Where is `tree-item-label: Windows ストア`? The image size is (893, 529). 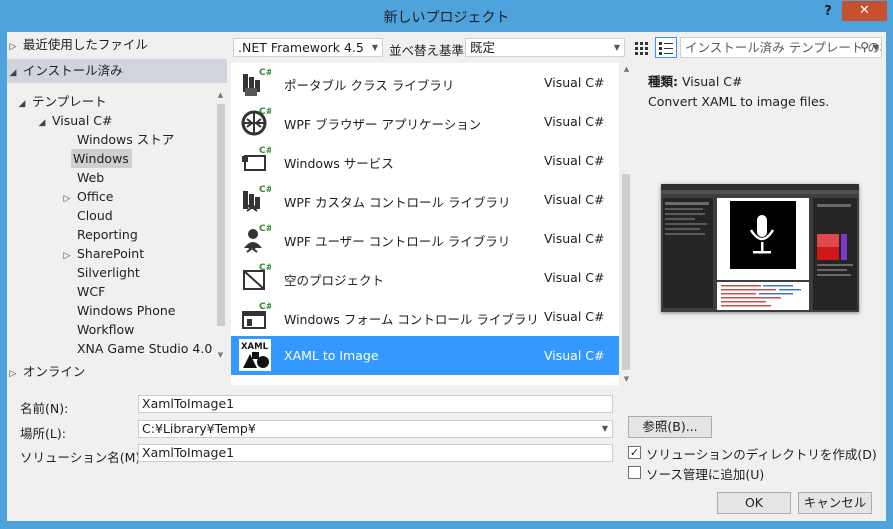 tree-item-label: Windows ストア is located at coordinates (125, 139).